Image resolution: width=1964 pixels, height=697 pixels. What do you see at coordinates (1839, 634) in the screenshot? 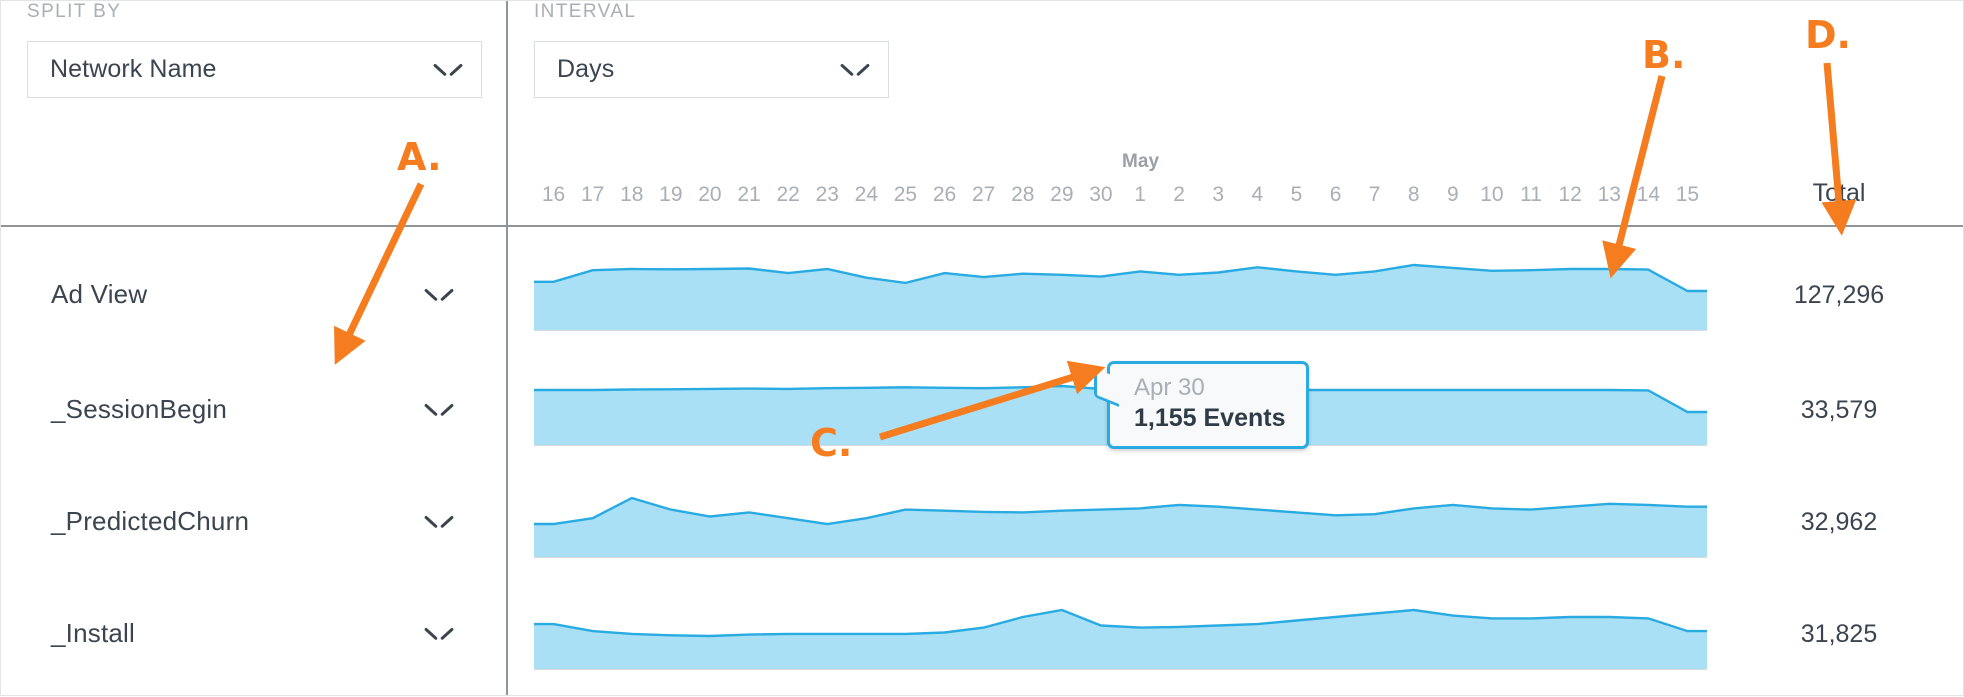
I see `row-total: 31,825` at bounding box center [1839, 634].